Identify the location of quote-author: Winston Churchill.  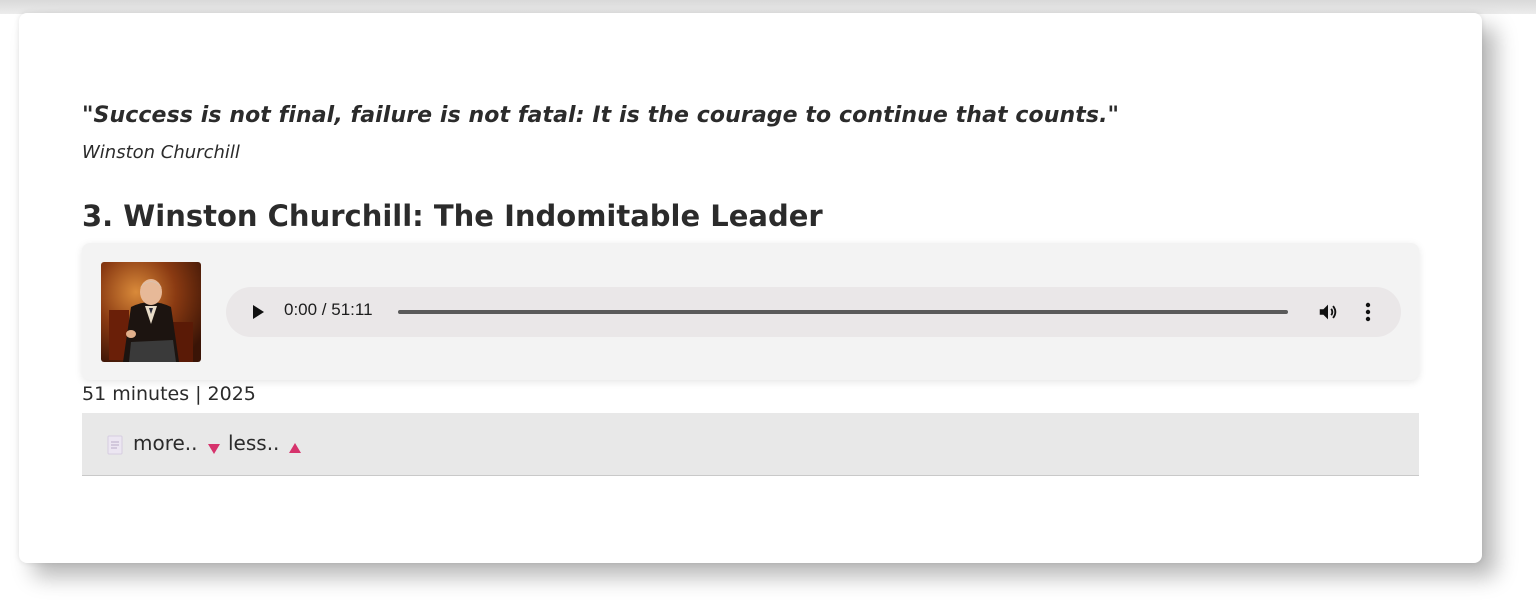
(161, 152).